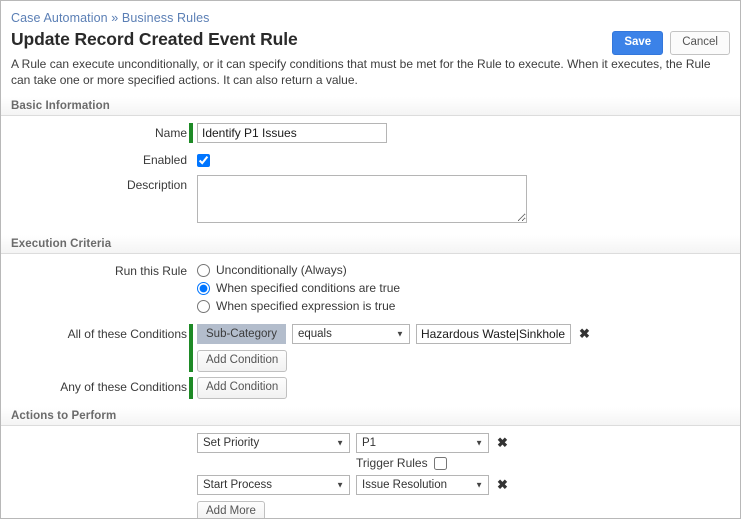 Image resolution: width=741 pixels, height=519 pixels. Describe the element at coordinates (127, 334) in the screenshot. I see `all-conditions-label: All of these Conditions` at that location.